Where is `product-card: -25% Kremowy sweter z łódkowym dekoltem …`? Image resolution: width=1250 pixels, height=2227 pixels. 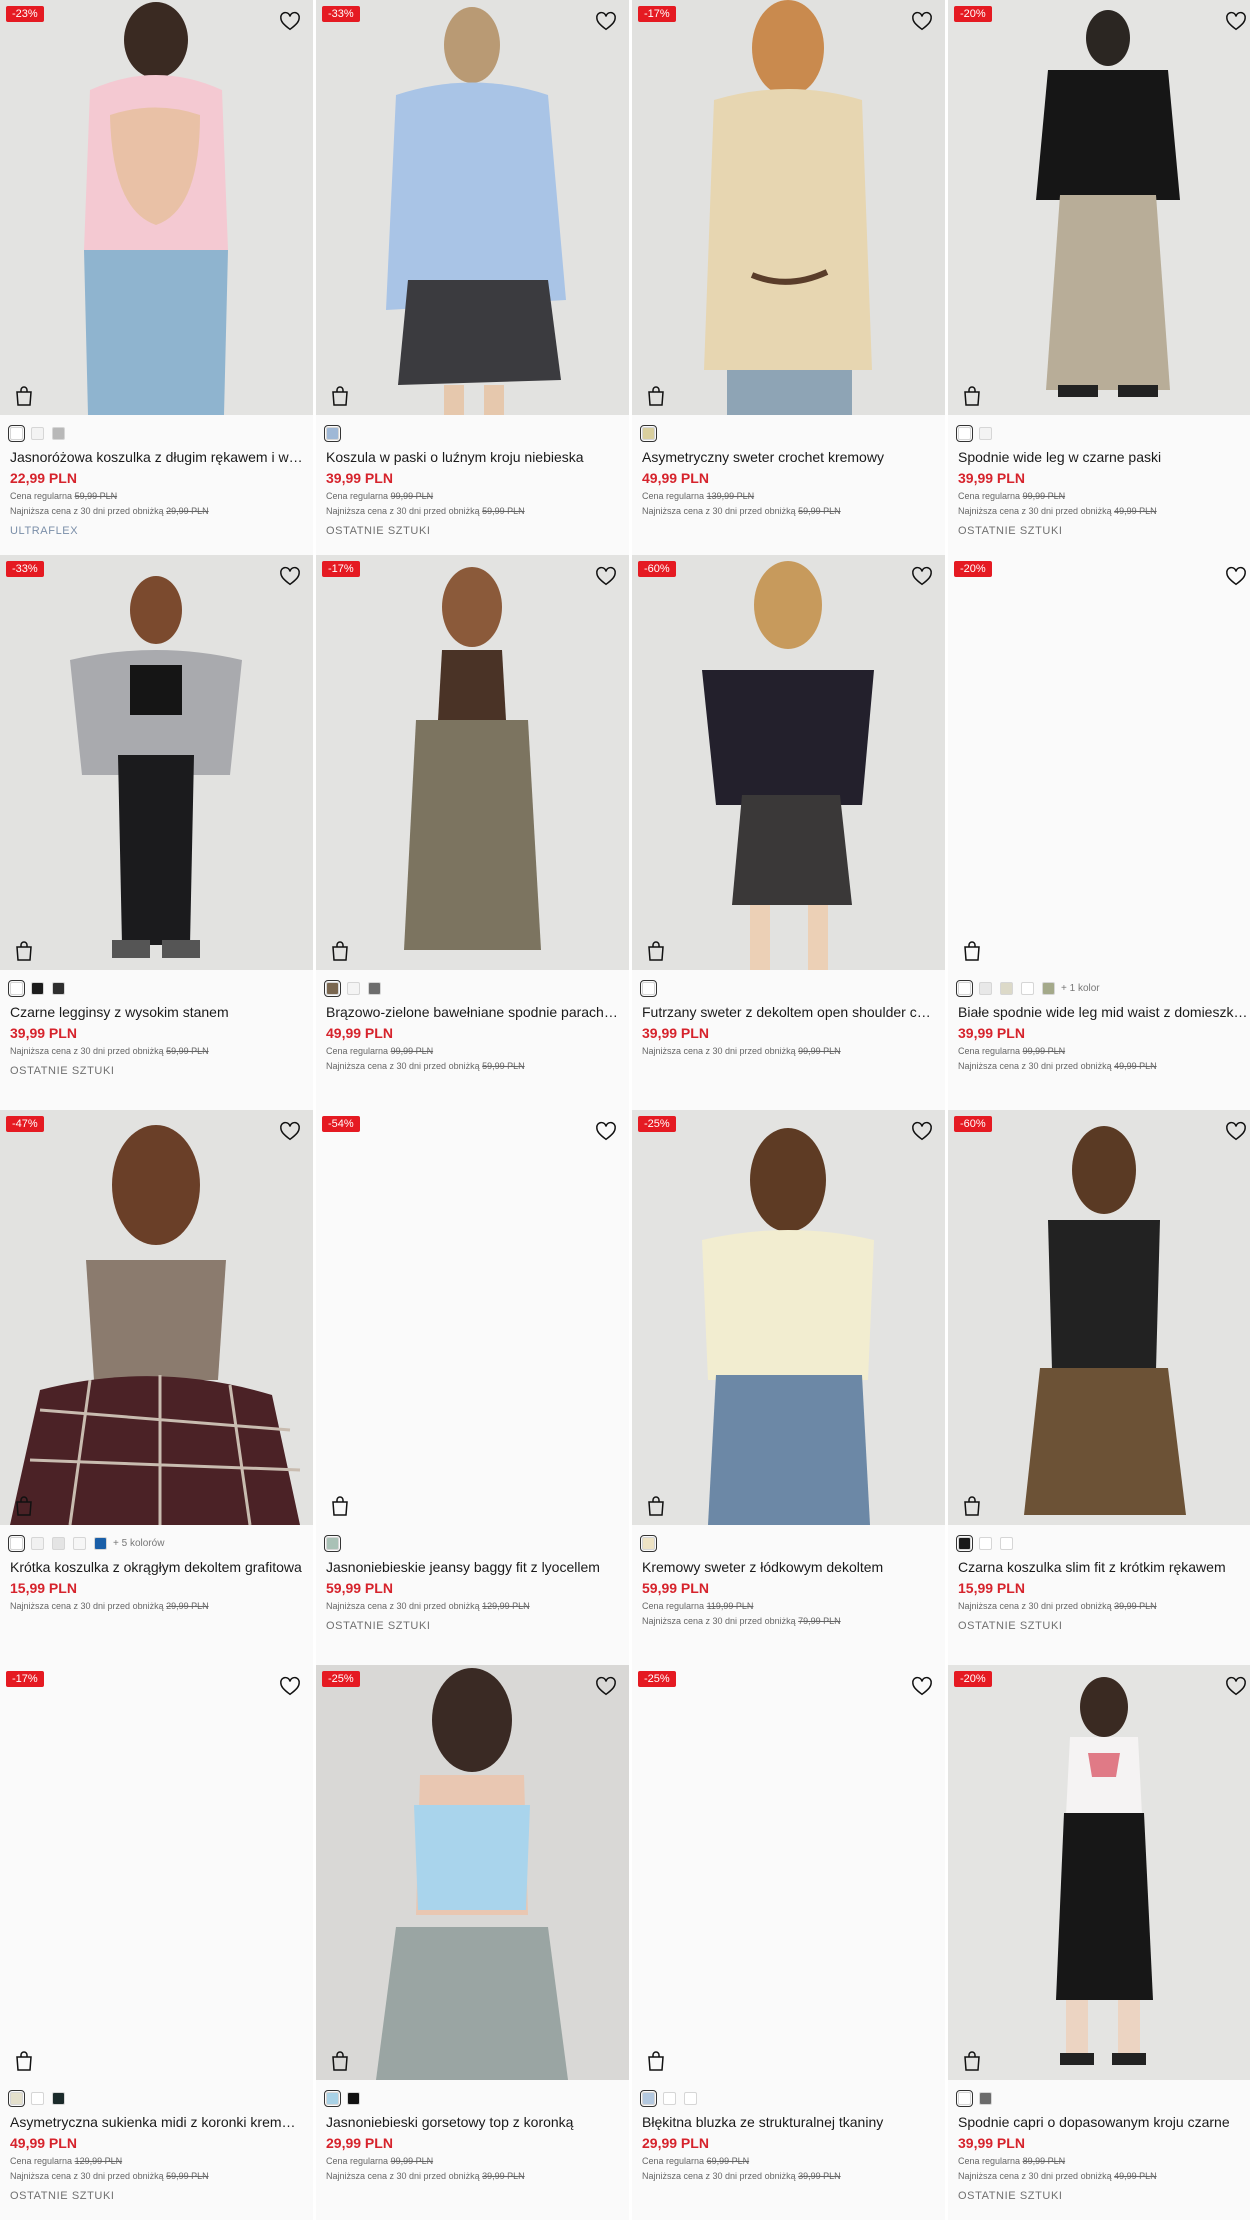
product-card: -25% Kremowy sweter z łódkowym dekoltem … is located at coordinates (788, 1387).